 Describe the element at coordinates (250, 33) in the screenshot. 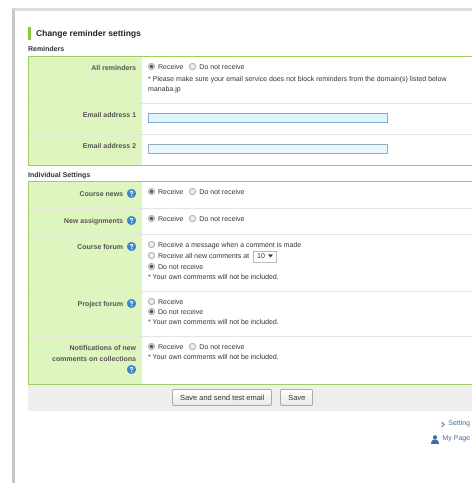

I see `page-heading: Change reminder settings` at that location.